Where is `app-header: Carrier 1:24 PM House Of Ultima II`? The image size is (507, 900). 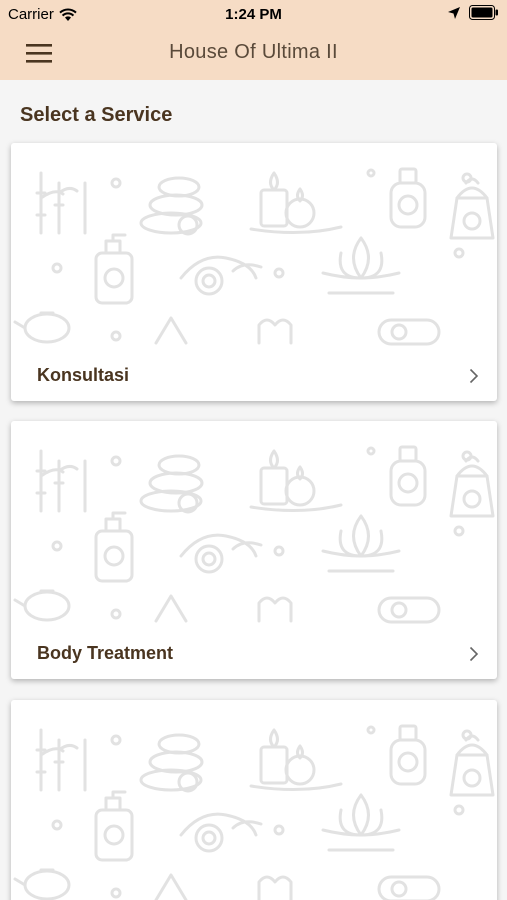
app-header: Carrier 1:24 PM House Of Ultima II is located at coordinates (253, 40).